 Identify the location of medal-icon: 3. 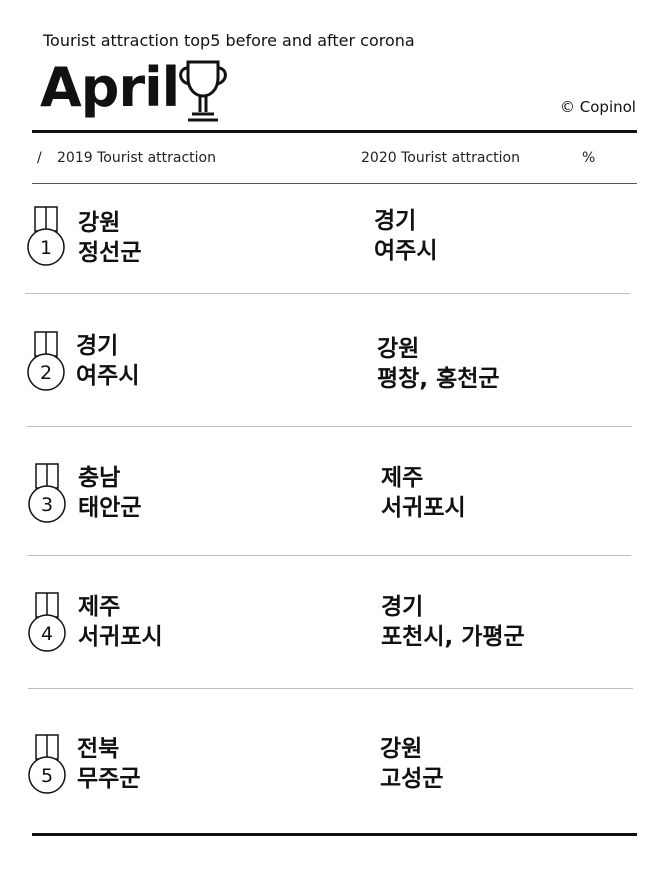
(47, 493).